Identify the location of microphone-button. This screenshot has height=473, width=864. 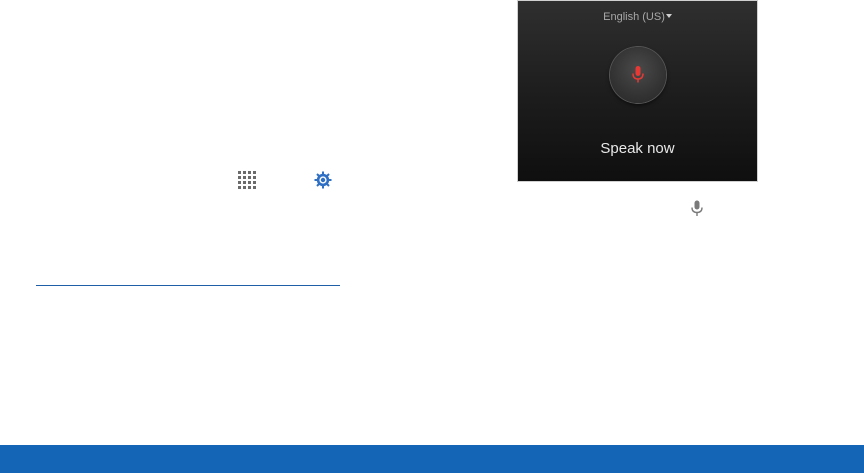
(638, 75).